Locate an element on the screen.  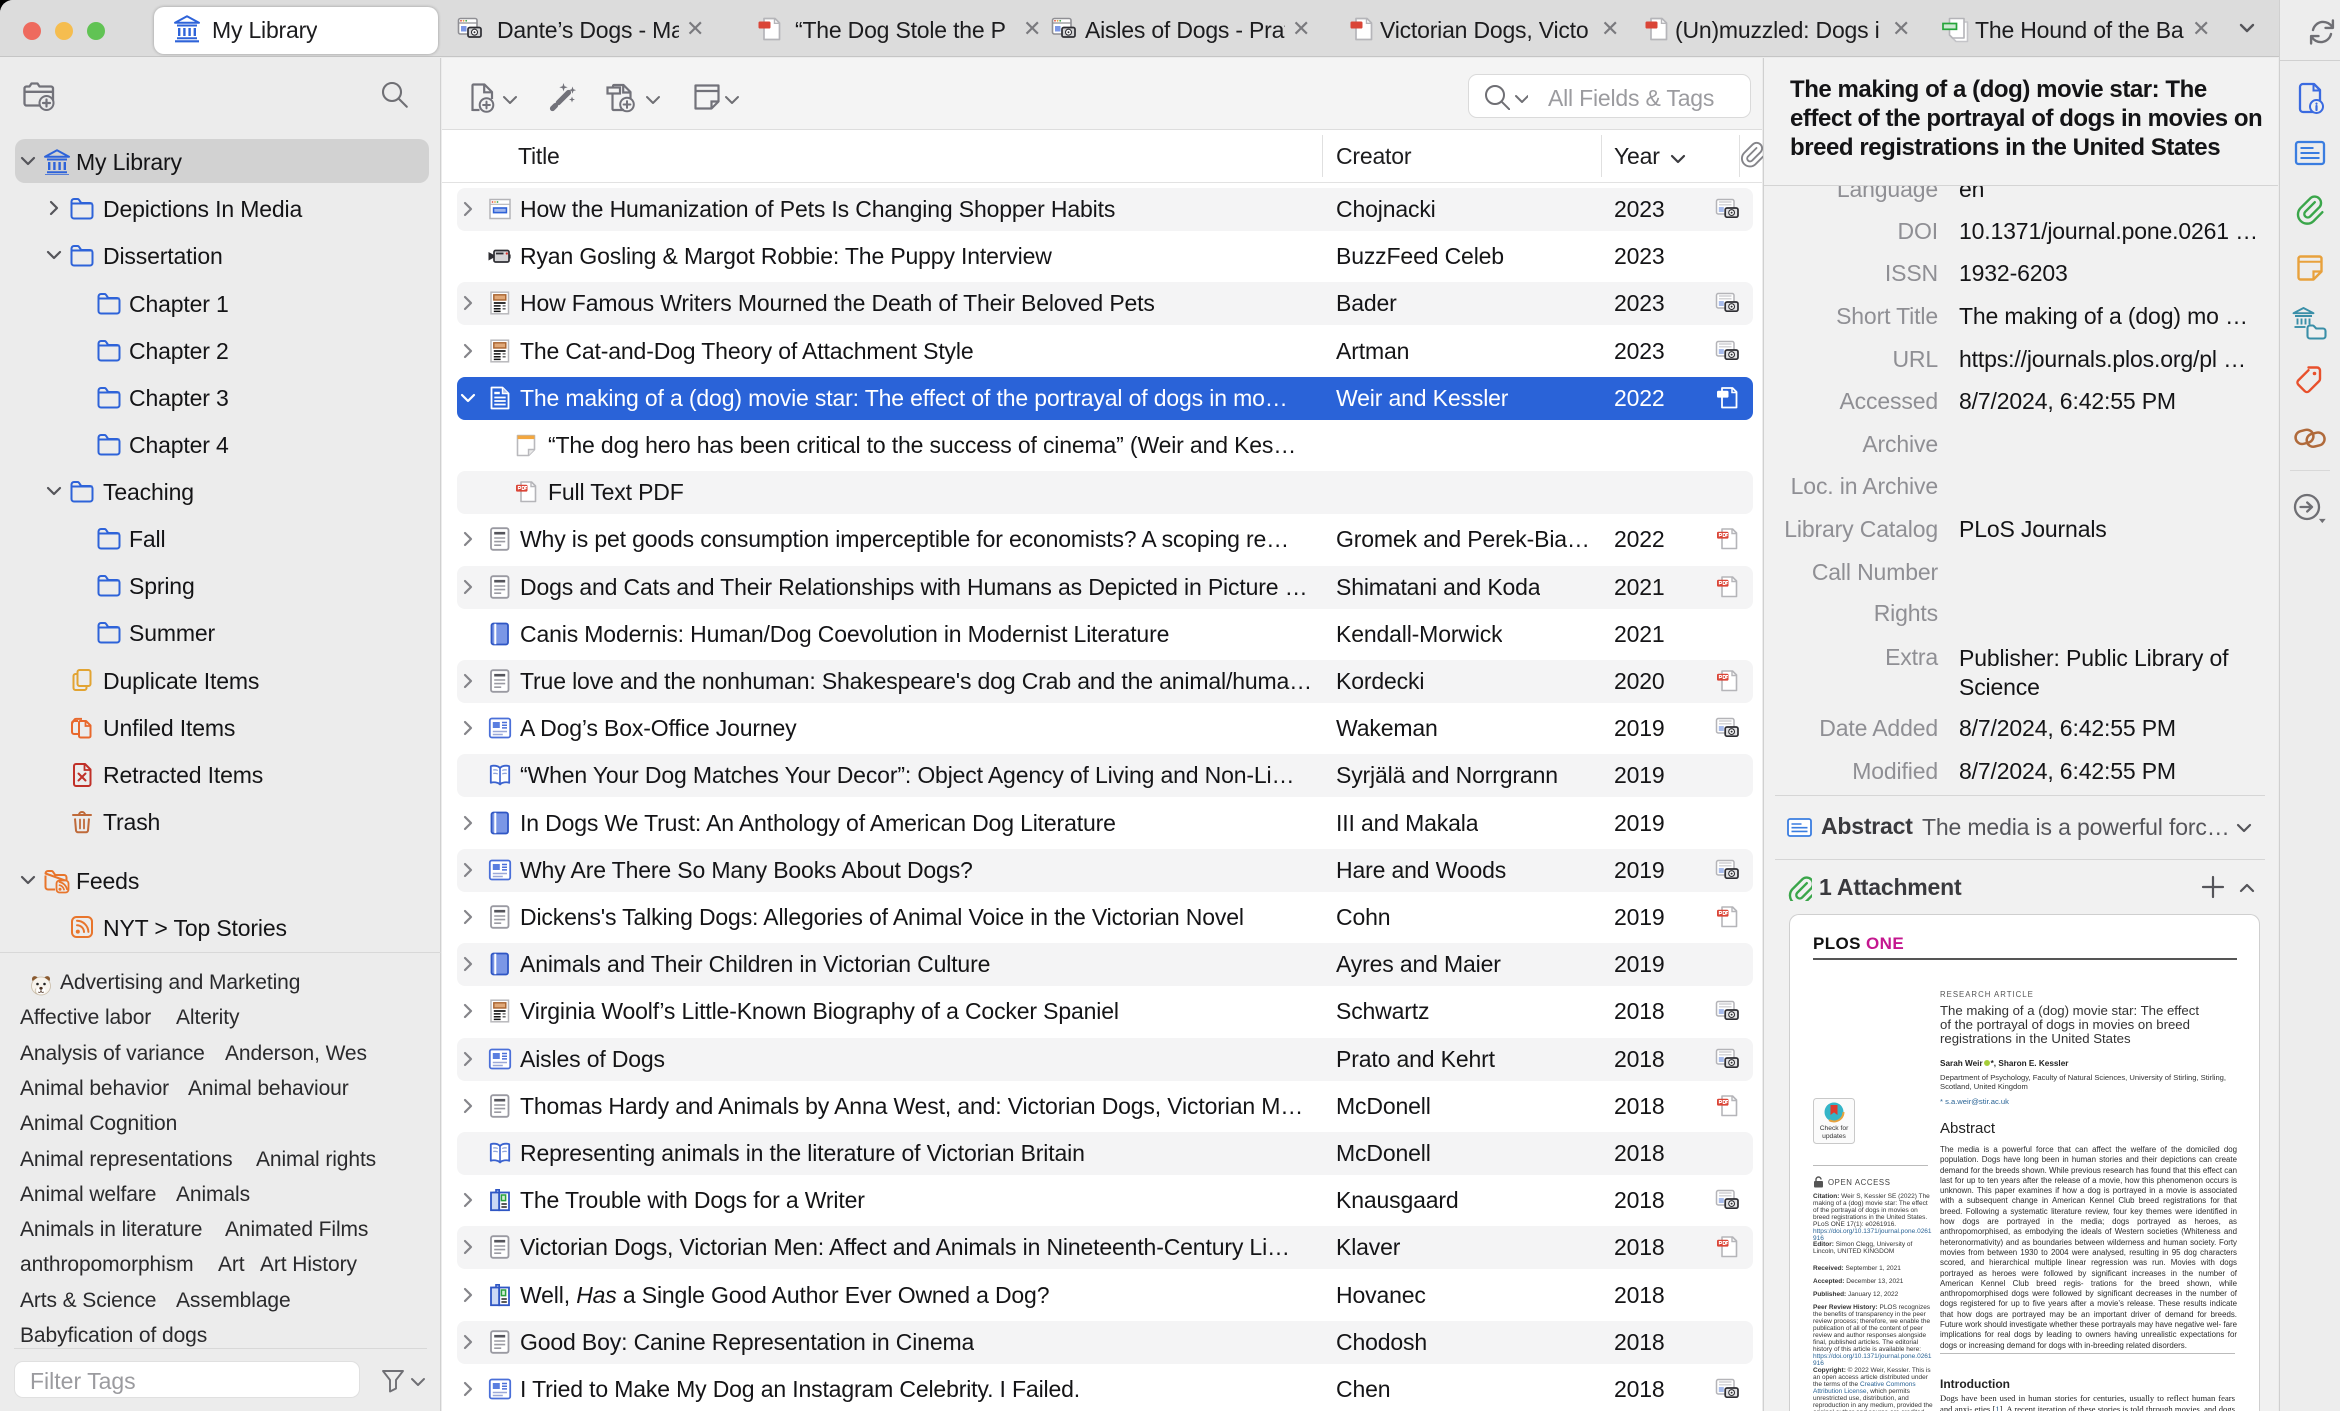
svg-text: Check for is located at coordinates (1834, 1128).